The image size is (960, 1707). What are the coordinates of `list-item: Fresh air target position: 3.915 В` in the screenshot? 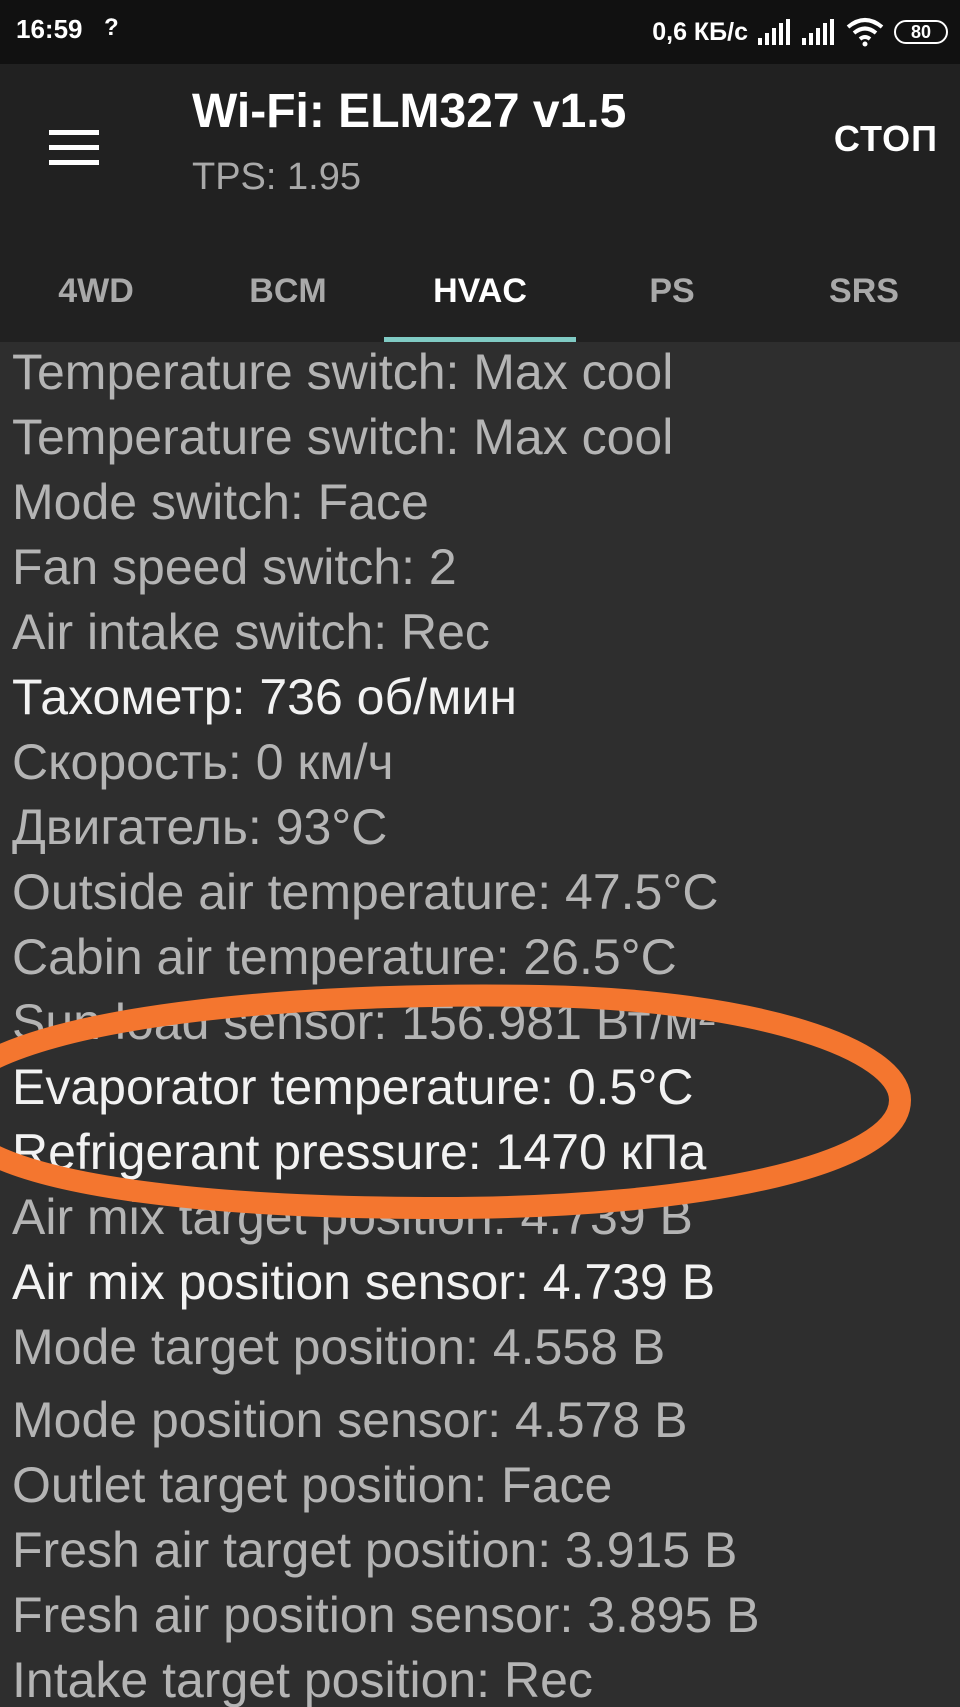 It's located at (375, 1550).